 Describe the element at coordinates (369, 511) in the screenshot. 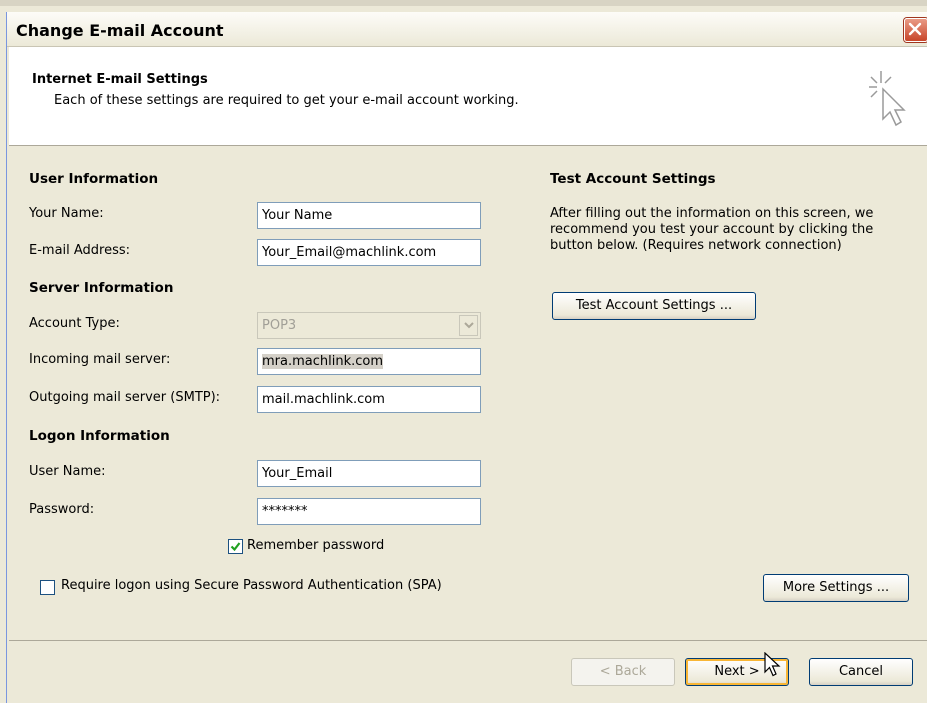

I see `password-field: *******` at that location.